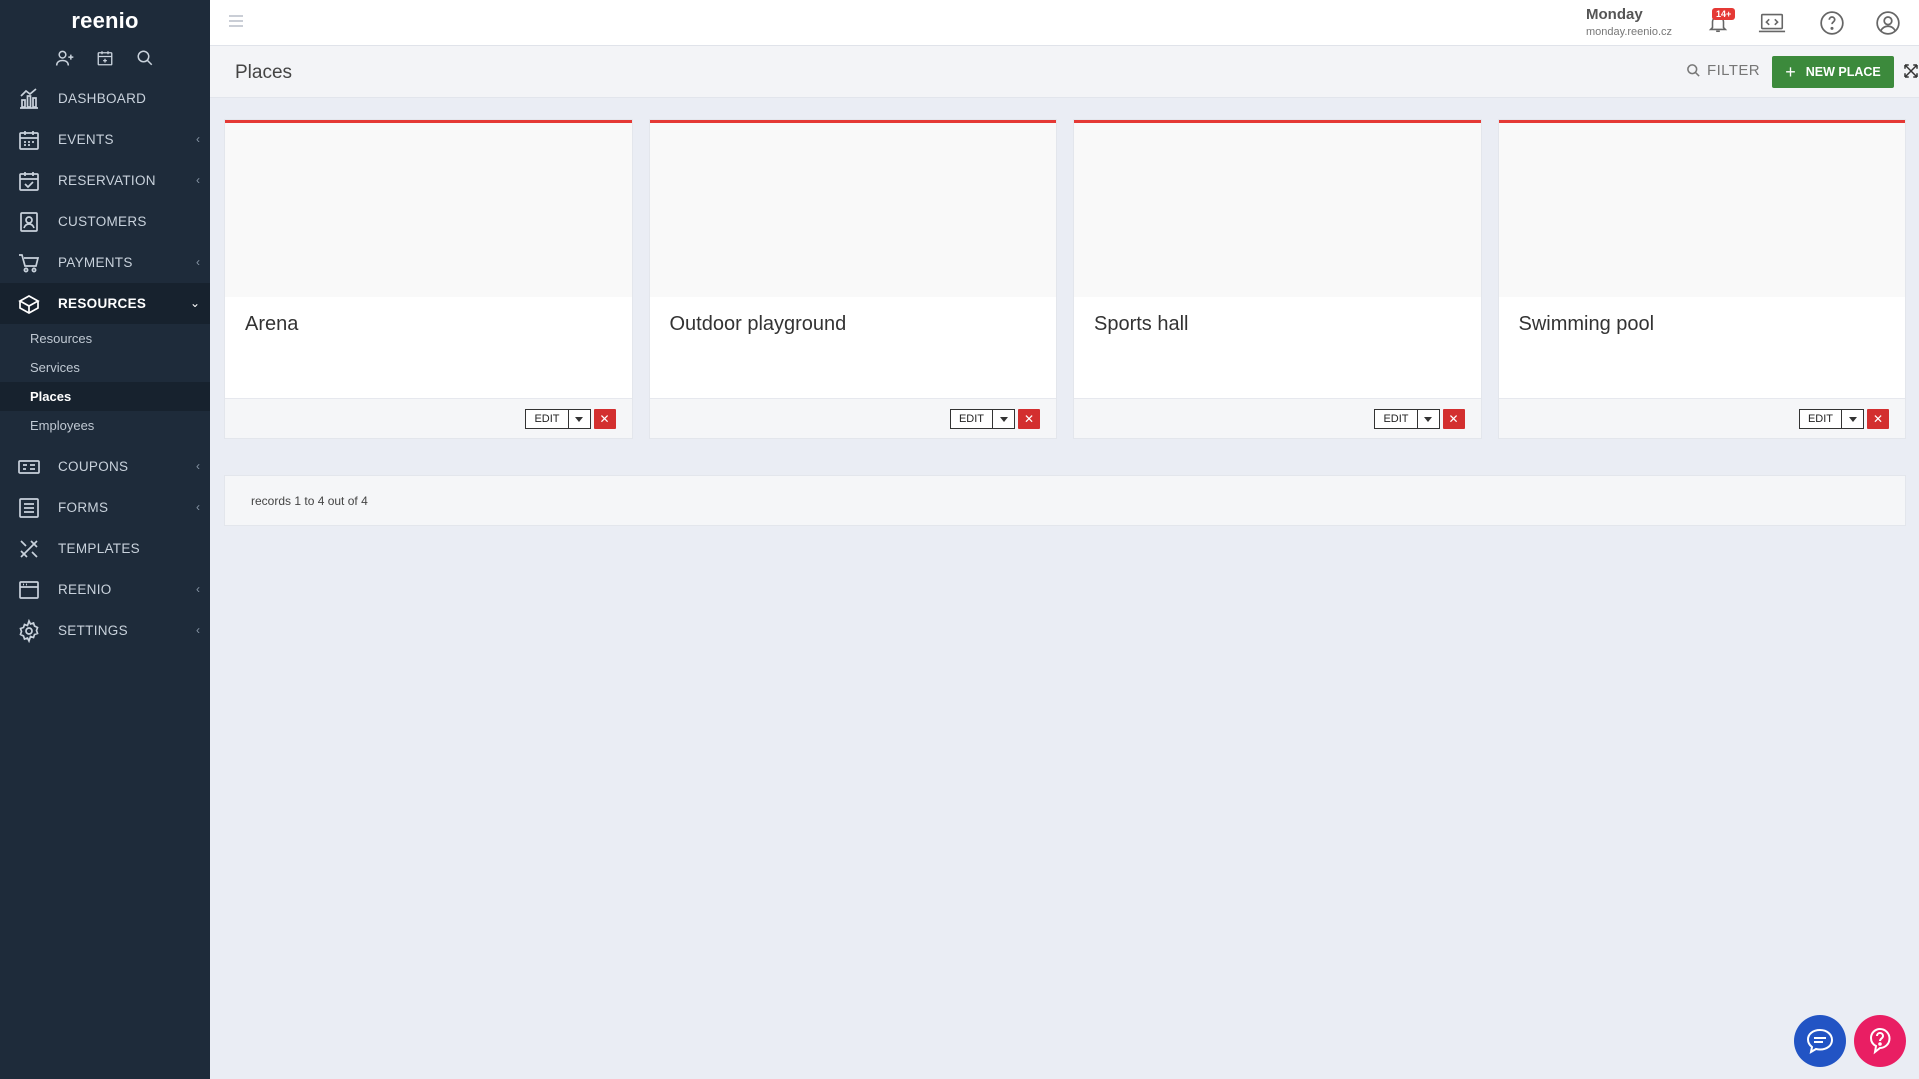 The height and width of the screenshot is (1079, 1919). Describe the element at coordinates (105, 139) in the screenshot. I see `nav-item-events: EVENTS ‹` at that location.